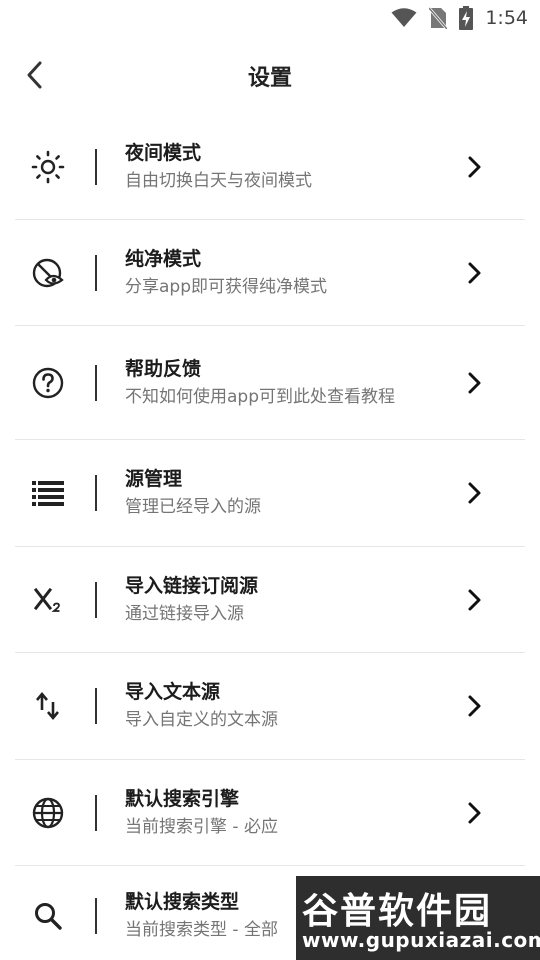 This screenshot has width=540, height=960. Describe the element at coordinates (201, 826) in the screenshot. I see `setting-subtitle: 当前搜索引擎 - 必应` at that location.